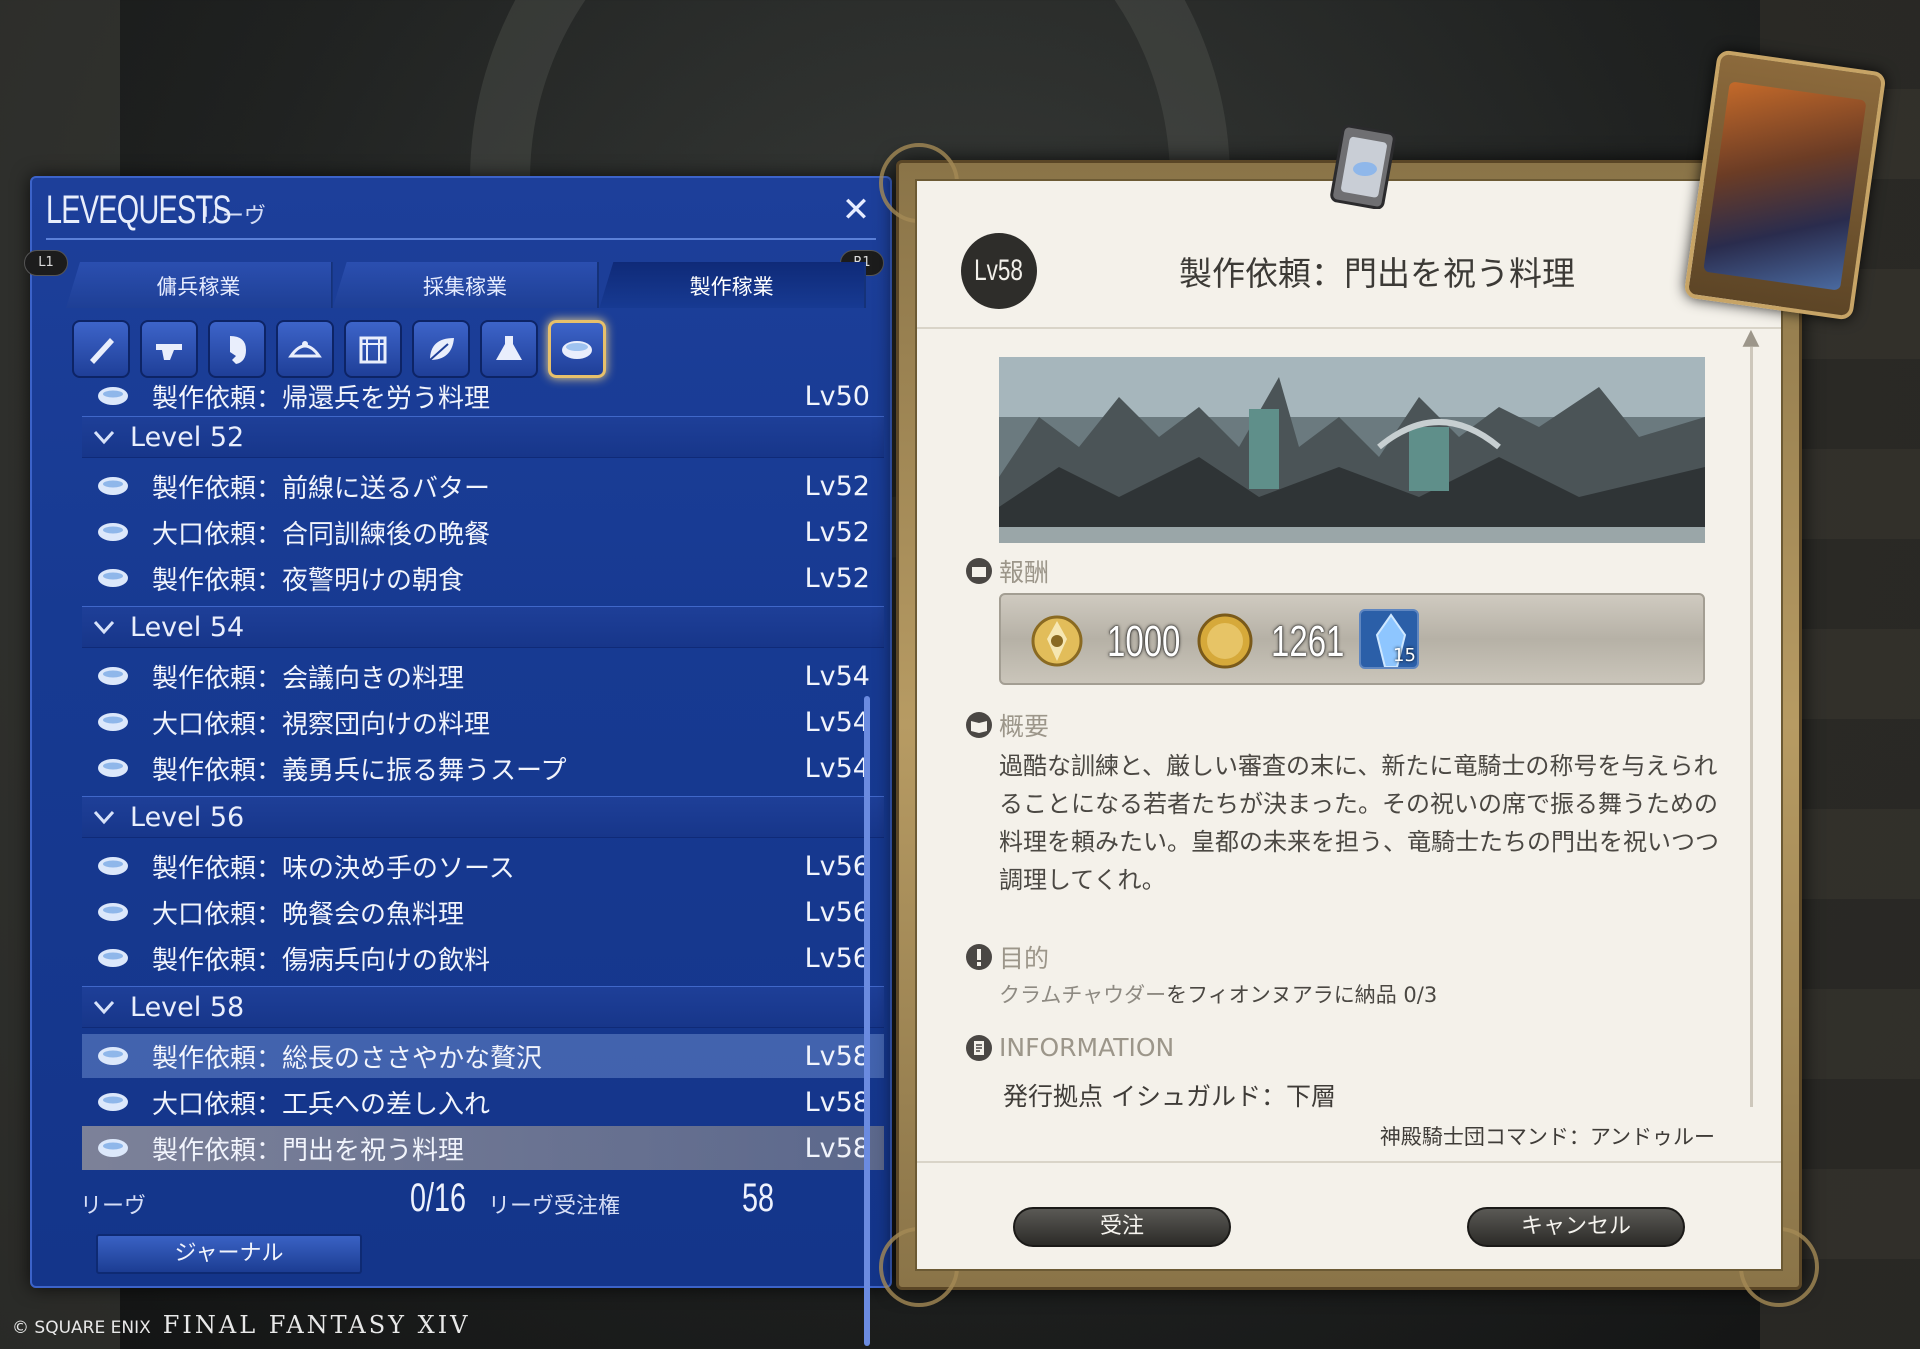 The width and height of the screenshot is (1920, 1349). Describe the element at coordinates (483, 437) in the screenshot. I see `level-group-header: Level 52` at that location.